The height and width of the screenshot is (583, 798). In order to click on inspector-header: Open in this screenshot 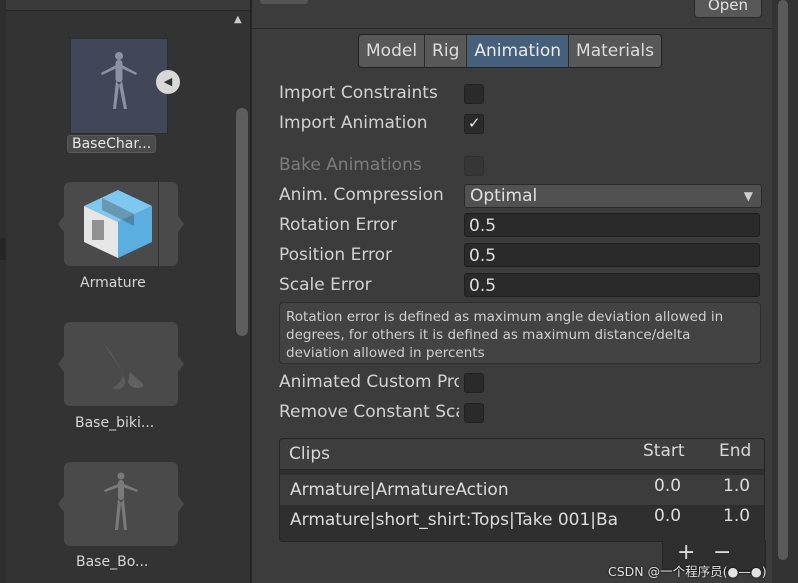, I will do `click(512, 14)`.